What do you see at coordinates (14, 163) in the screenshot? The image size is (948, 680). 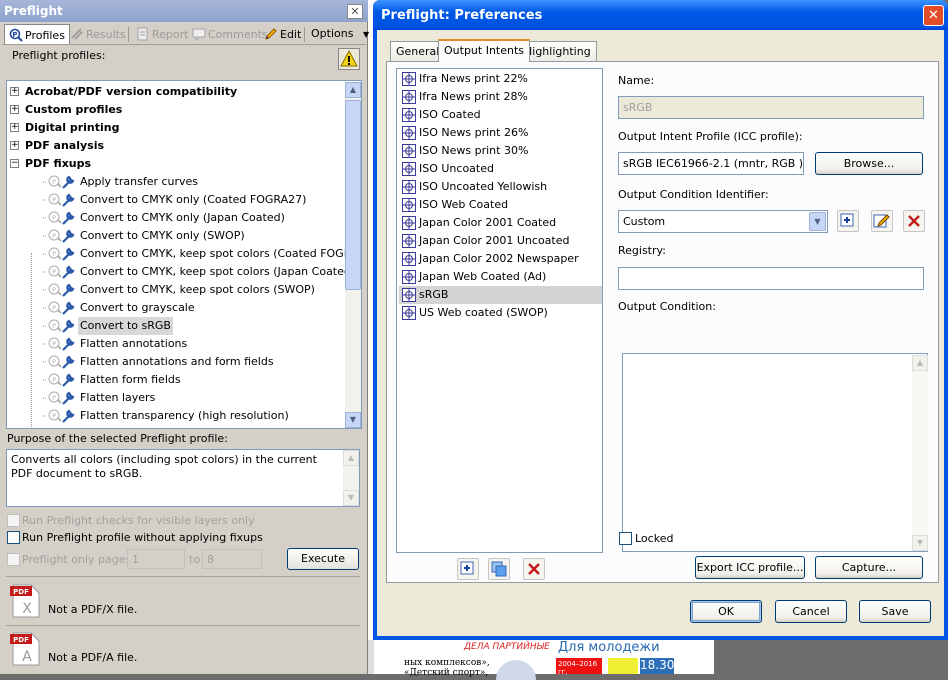 I see `collapse-icon: −` at bounding box center [14, 163].